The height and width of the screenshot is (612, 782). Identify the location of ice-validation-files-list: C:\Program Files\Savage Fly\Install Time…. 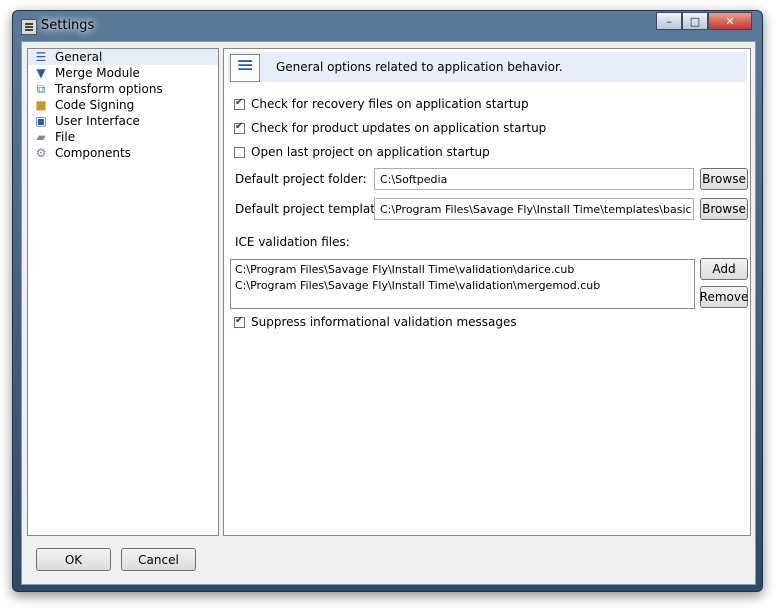
(462, 284).